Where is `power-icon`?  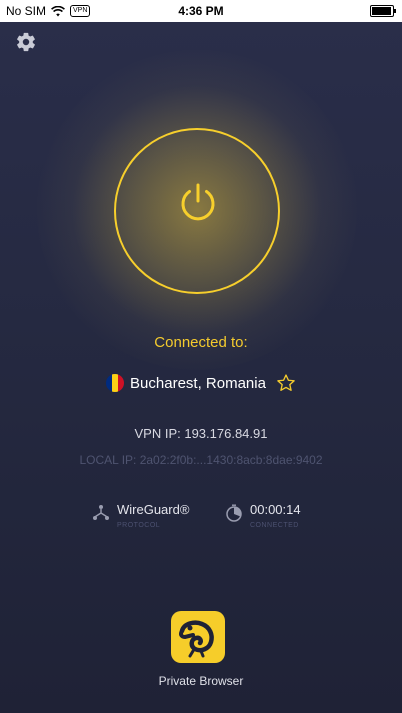 power-icon is located at coordinates (198, 203).